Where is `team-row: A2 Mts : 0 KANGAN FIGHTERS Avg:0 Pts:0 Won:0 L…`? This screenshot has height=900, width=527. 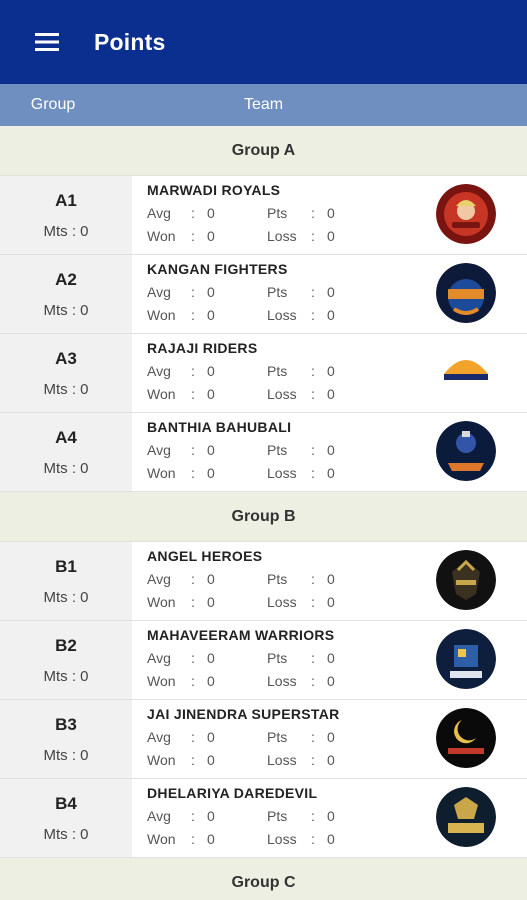 team-row: A2 Mts : 0 KANGAN FIGHTERS Avg:0 Pts:0 Won:0 L… is located at coordinates (263, 294).